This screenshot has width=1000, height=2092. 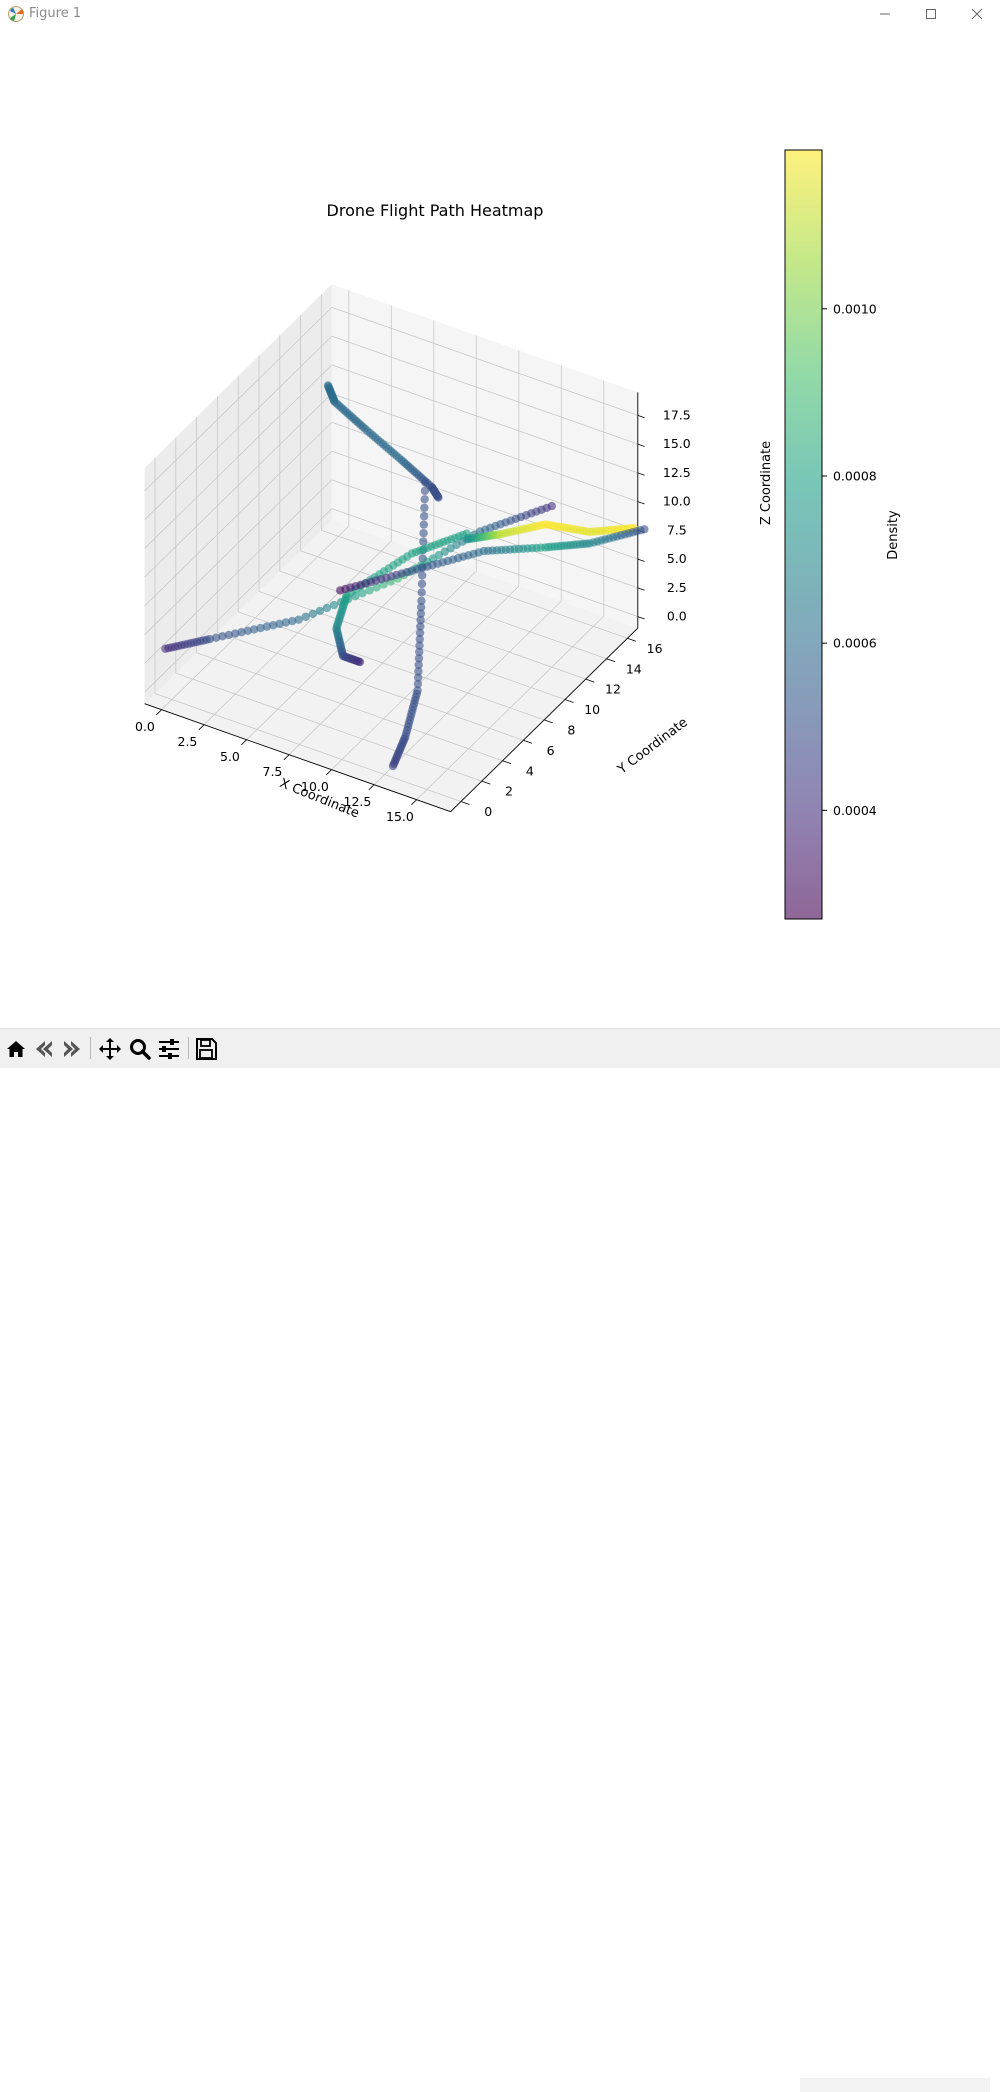 What do you see at coordinates (677, 616) in the screenshot?
I see `z-tick-label: 0.0` at bounding box center [677, 616].